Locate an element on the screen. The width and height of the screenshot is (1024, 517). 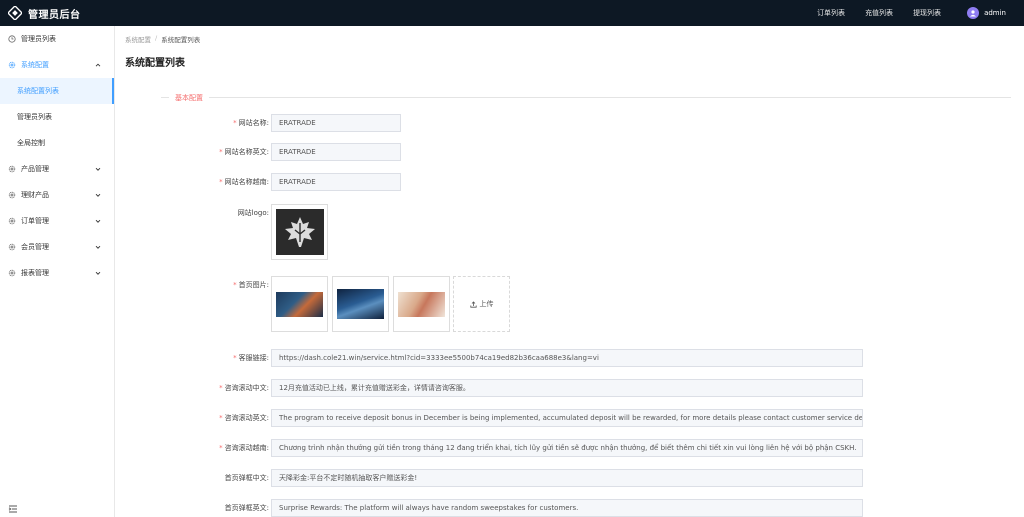
sidebar-item-label: 报表管理 is located at coordinates (35, 273).